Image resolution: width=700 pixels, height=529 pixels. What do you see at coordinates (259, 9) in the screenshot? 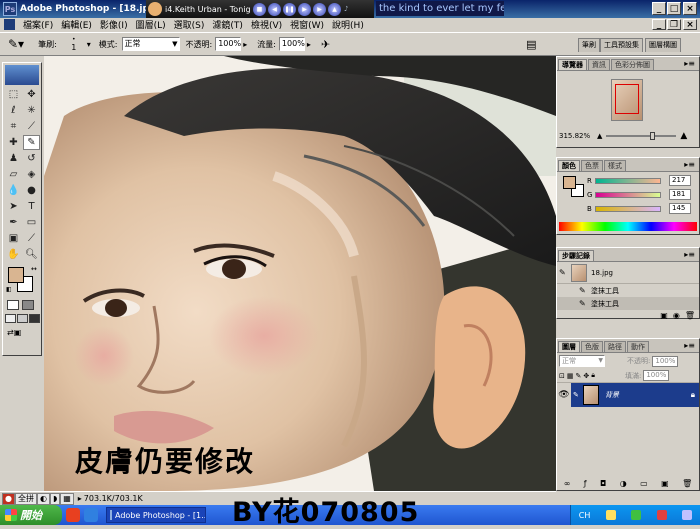
I see `stop-icon: ■` at bounding box center [259, 9].